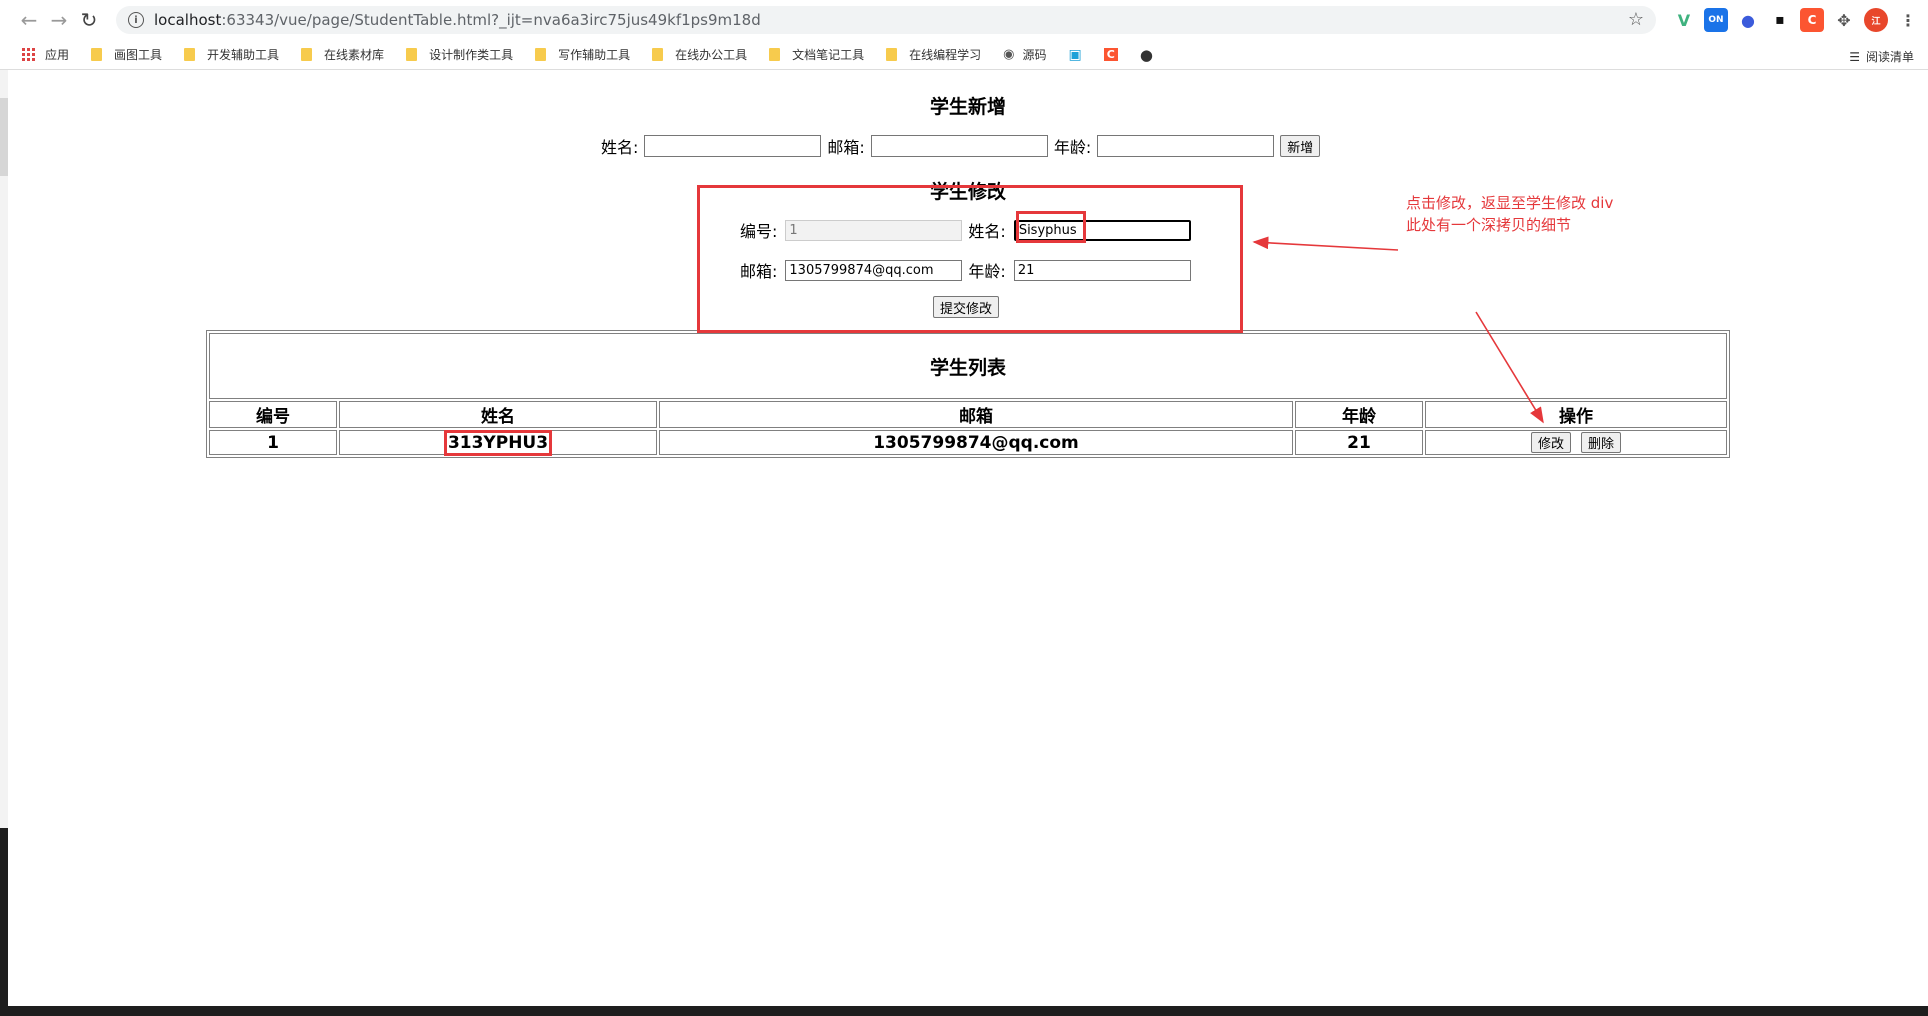  I want to click on reading-list: ☰ 阅读清单, so click(1881, 56).